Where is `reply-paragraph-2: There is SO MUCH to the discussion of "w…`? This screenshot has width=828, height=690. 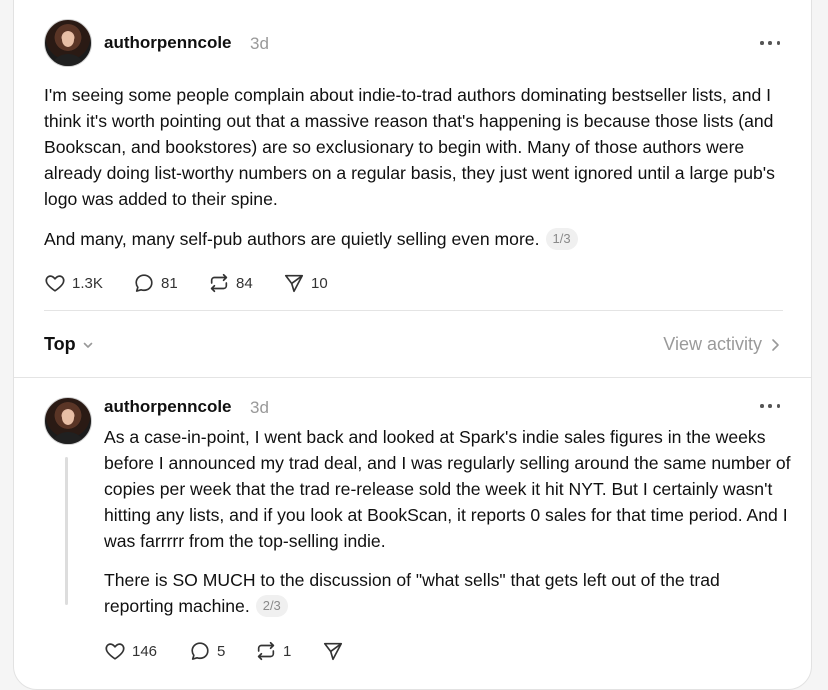 reply-paragraph-2: There is SO MUCH to the discussion of "w… is located at coordinates (449, 593).